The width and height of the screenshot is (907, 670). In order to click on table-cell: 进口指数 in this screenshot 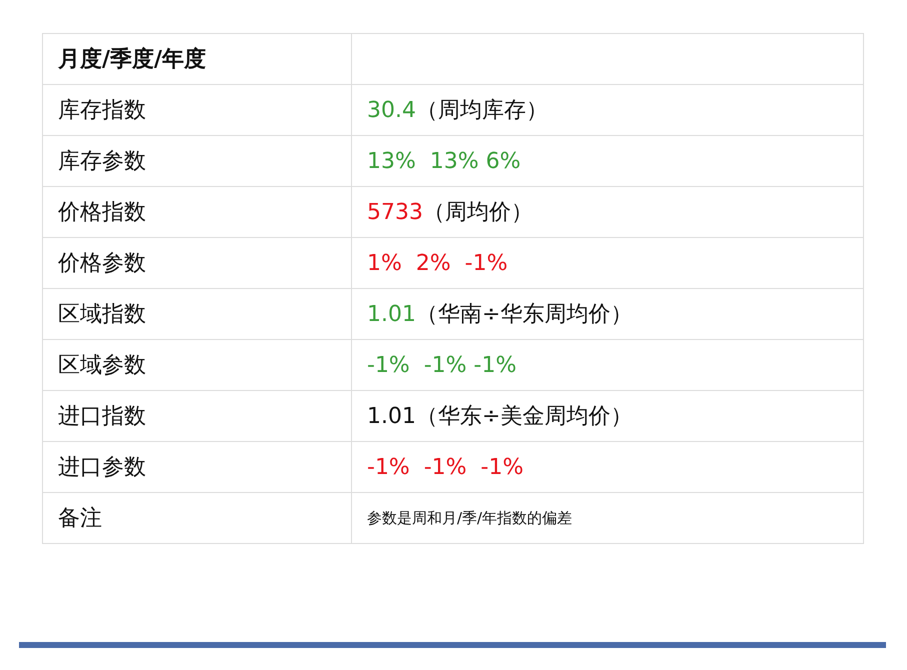, I will do `click(197, 416)`.